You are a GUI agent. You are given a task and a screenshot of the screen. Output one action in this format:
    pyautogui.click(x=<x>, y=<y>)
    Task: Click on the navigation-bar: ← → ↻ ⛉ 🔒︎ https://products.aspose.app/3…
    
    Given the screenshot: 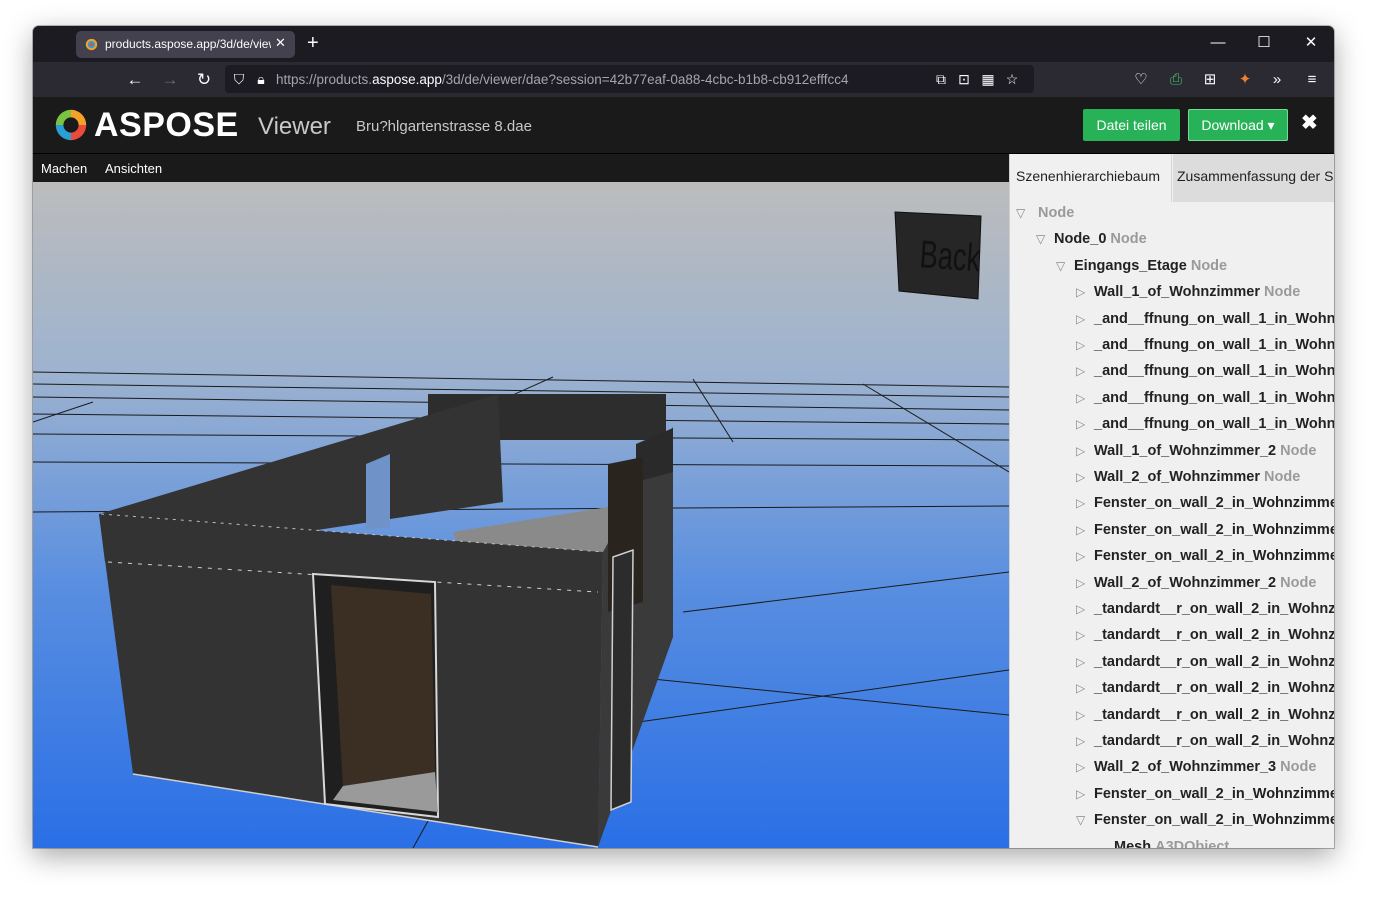 What is the action you would take?
    pyautogui.click(x=683, y=79)
    